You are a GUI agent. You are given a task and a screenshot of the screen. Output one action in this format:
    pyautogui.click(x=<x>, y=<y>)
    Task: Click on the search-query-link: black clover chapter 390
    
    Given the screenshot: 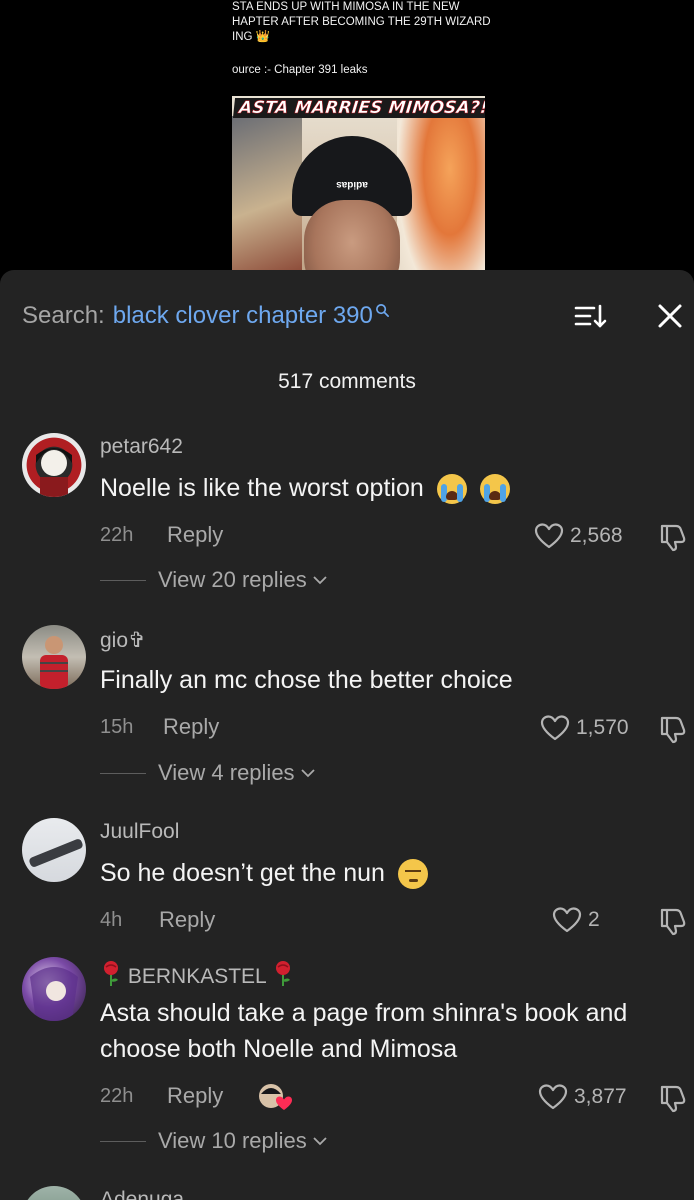 What is the action you would take?
    pyautogui.click(x=243, y=316)
    